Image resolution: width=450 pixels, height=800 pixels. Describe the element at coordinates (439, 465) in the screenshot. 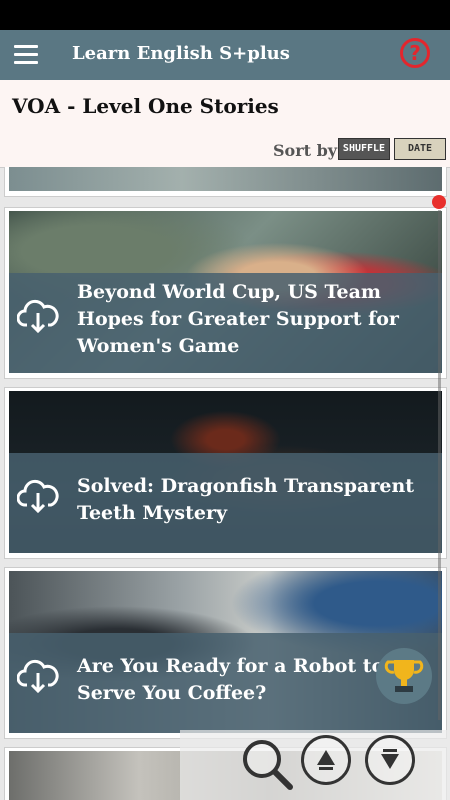

I see `scrollbar-track` at that location.